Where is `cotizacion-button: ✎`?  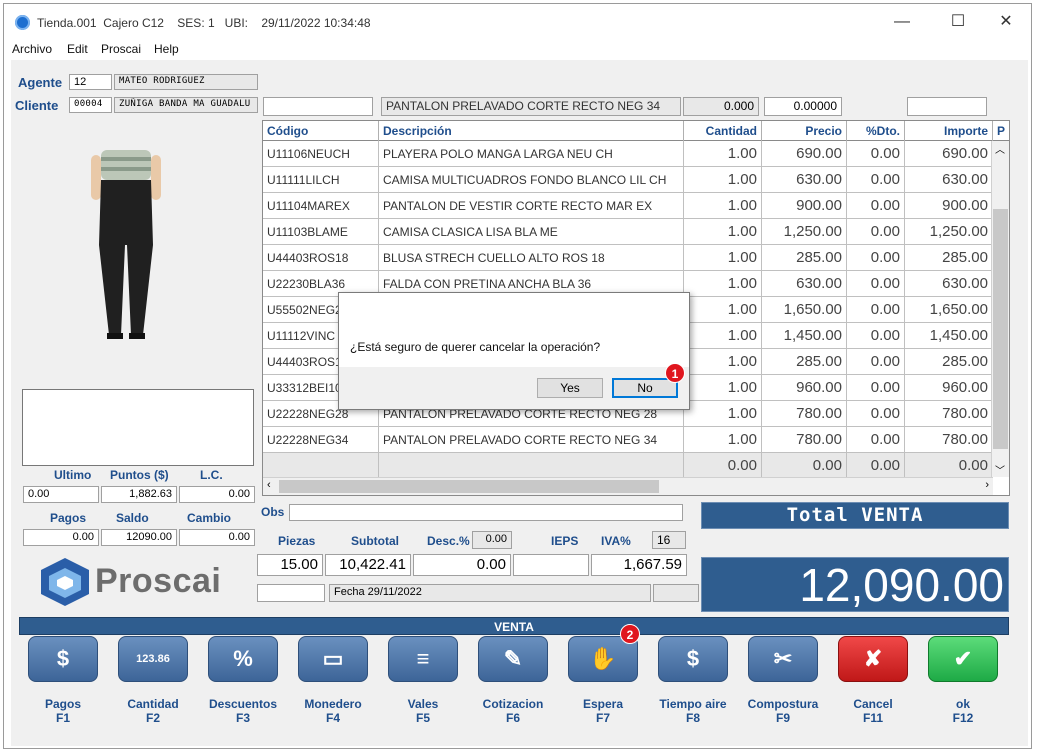
cotizacion-button: ✎ is located at coordinates (513, 659).